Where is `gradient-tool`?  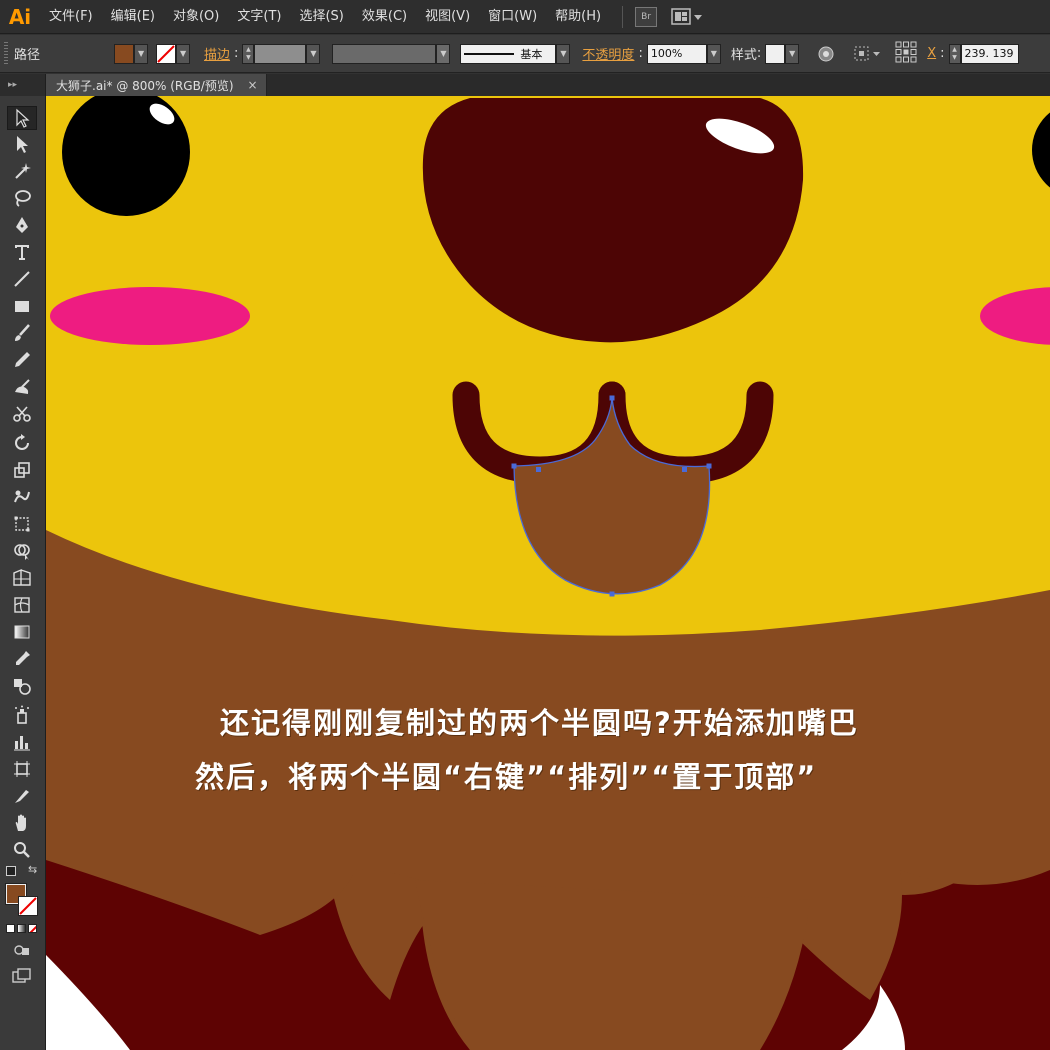
gradient-tool is located at coordinates (22, 632).